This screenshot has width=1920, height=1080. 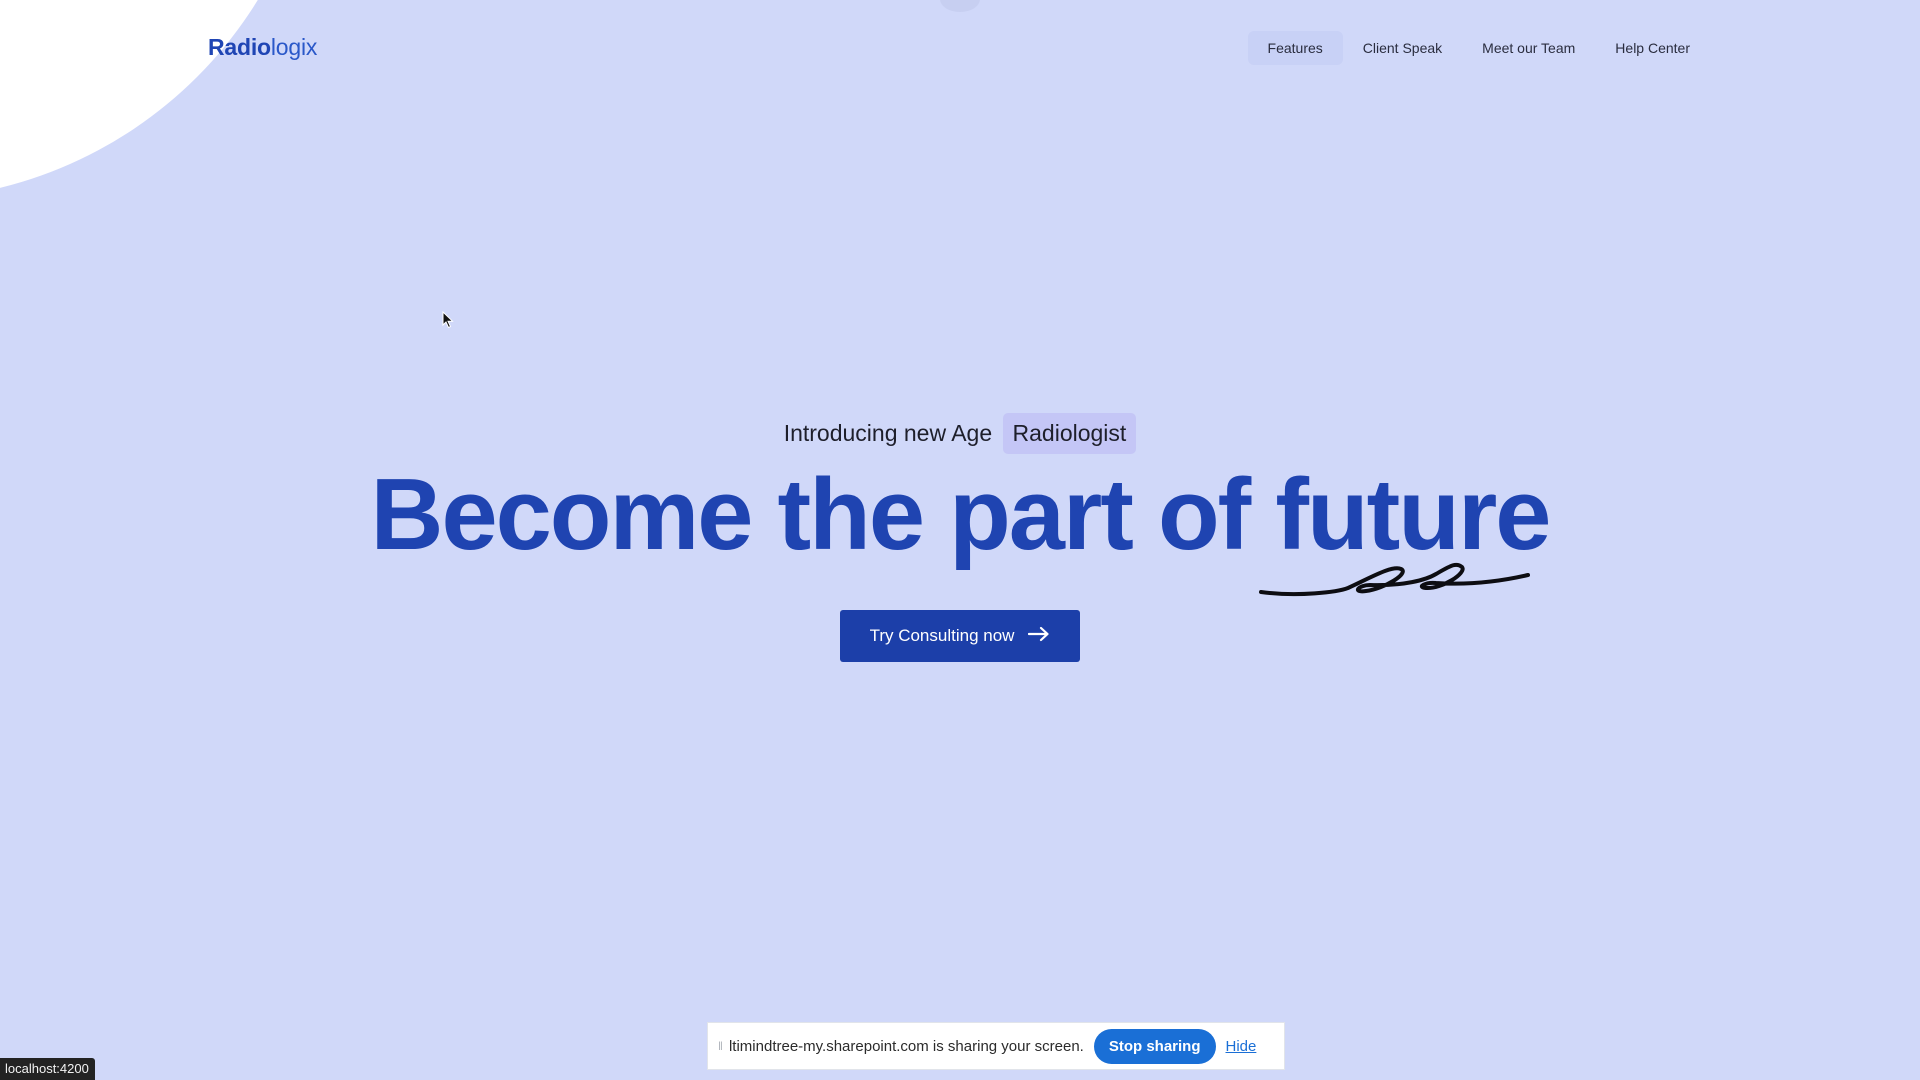 I want to click on brand-logo: Radiologix, so click(x=262, y=47).